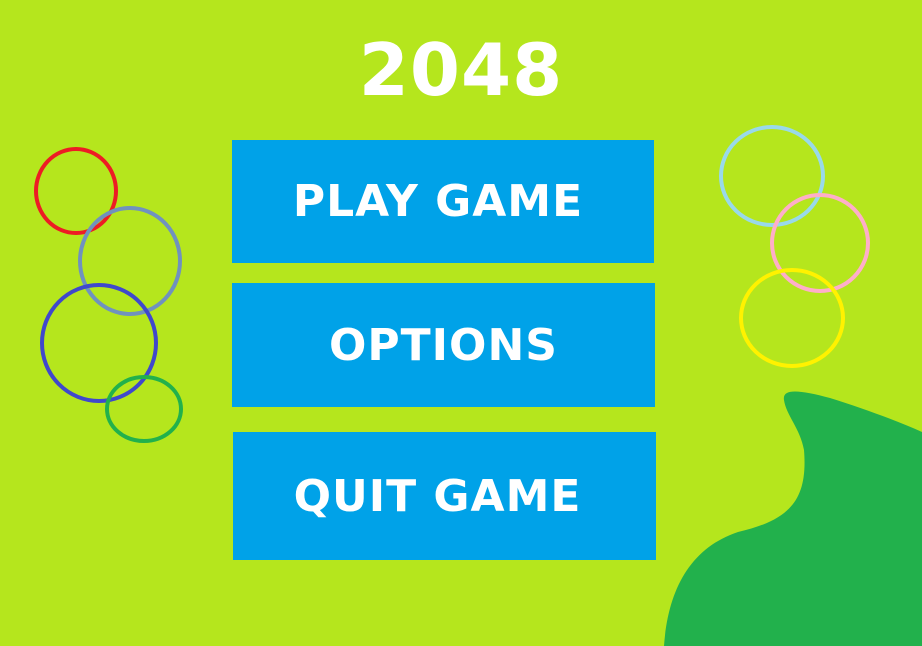 This screenshot has height=646, width=922. What do you see at coordinates (130, 261) in the screenshot?
I see `slate-ring-decoration` at bounding box center [130, 261].